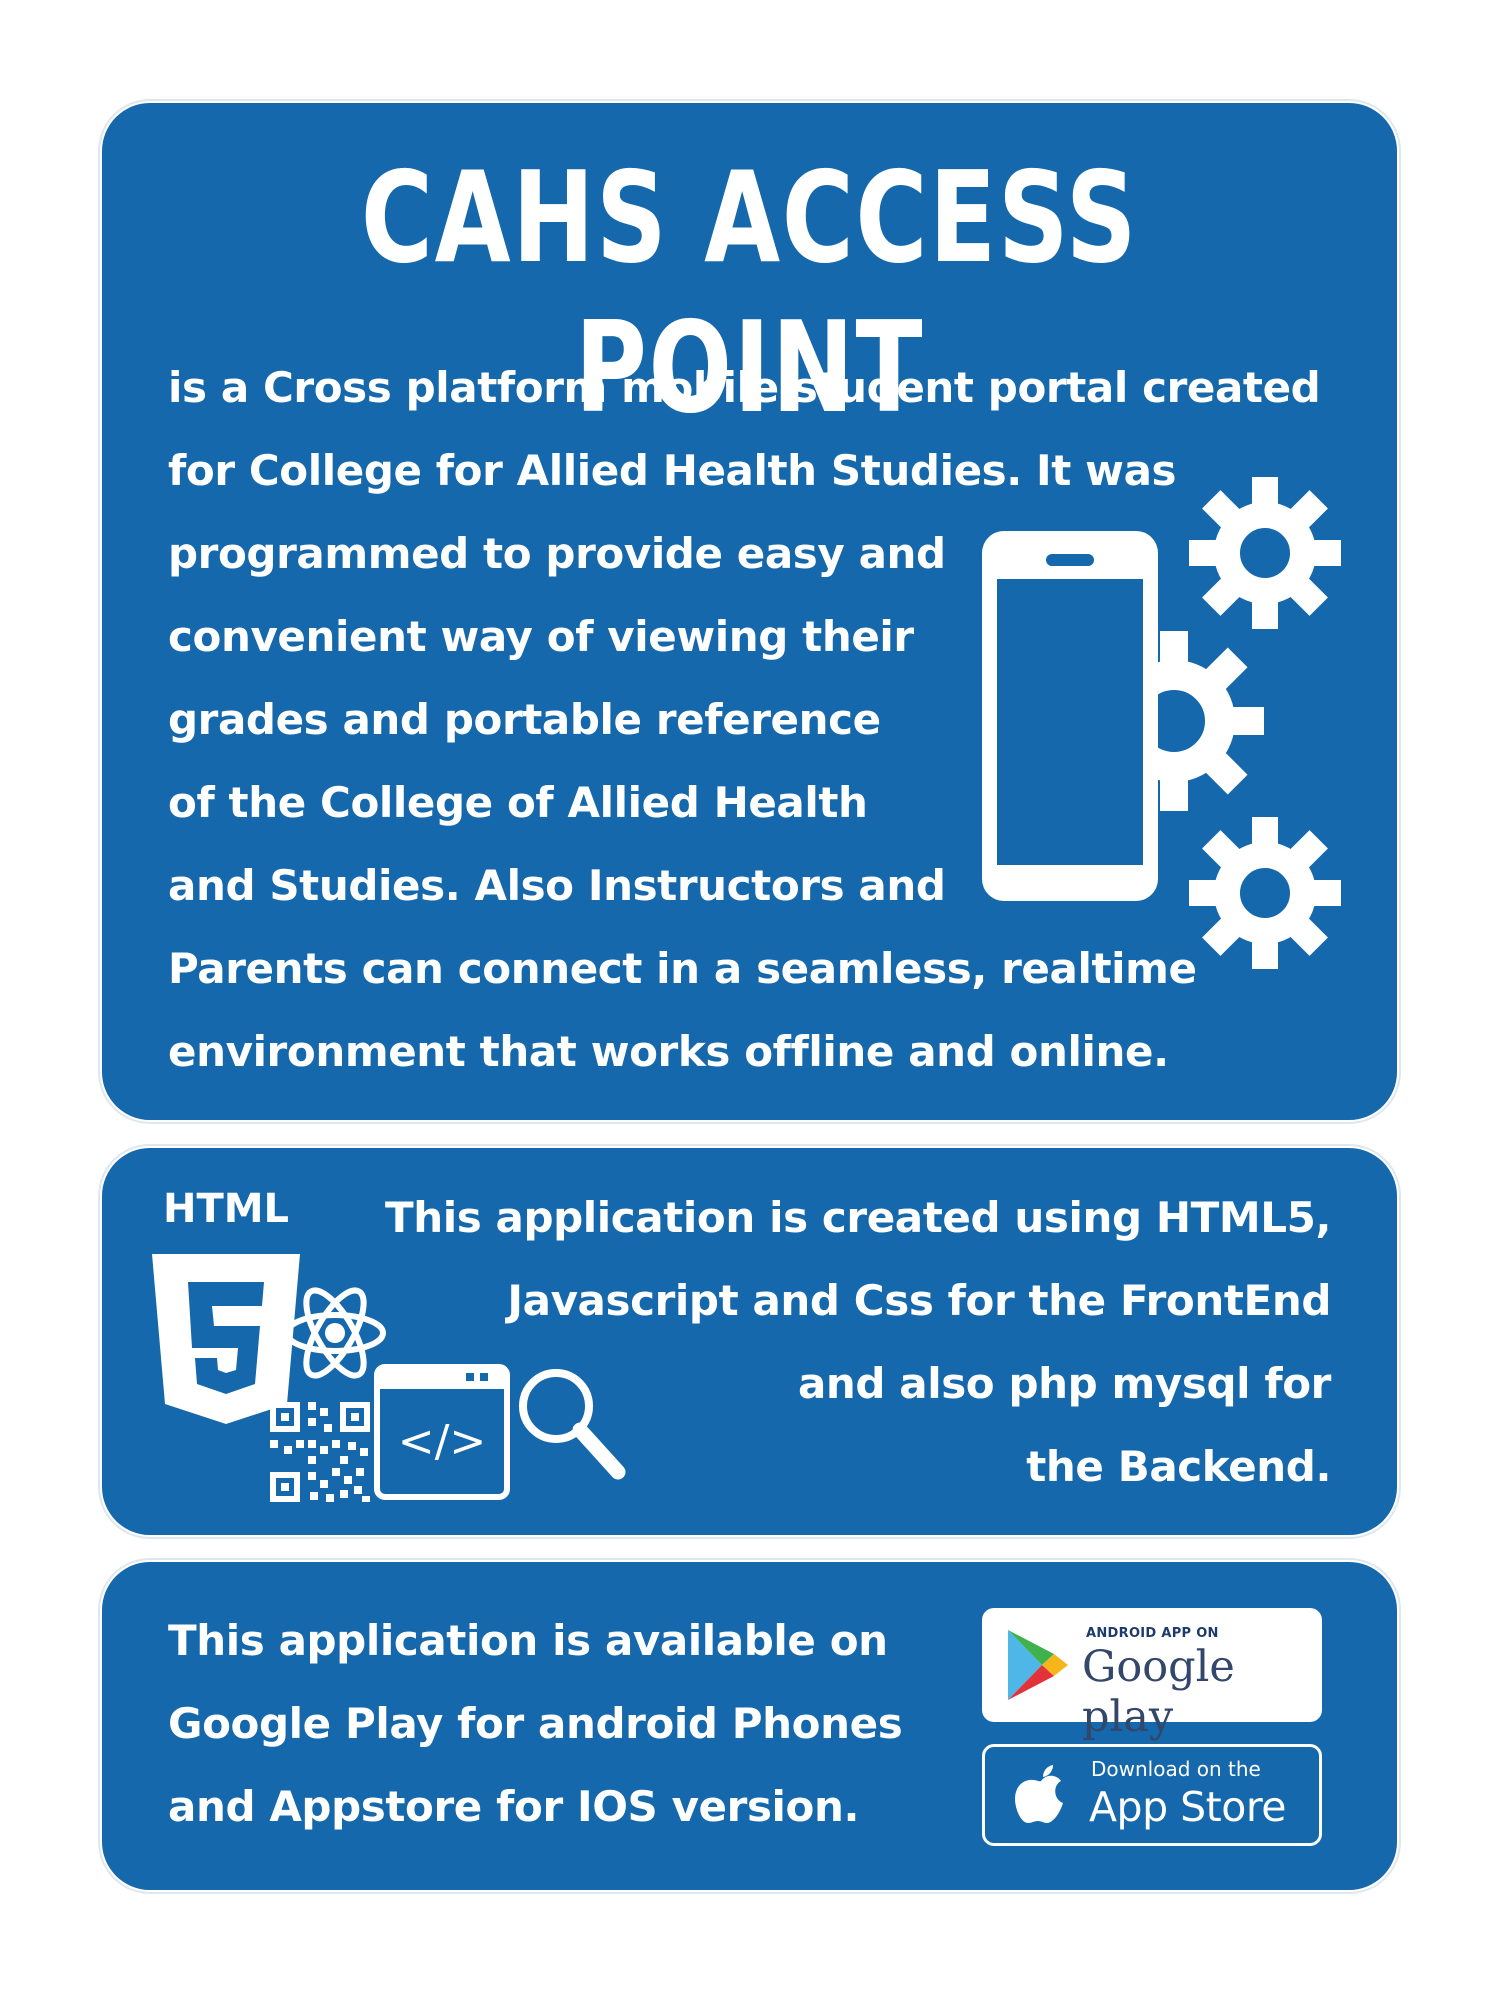 The image size is (1504, 2001). Describe the element at coordinates (1188, 1807) in the screenshot. I see `app-store-label: App Store` at that location.